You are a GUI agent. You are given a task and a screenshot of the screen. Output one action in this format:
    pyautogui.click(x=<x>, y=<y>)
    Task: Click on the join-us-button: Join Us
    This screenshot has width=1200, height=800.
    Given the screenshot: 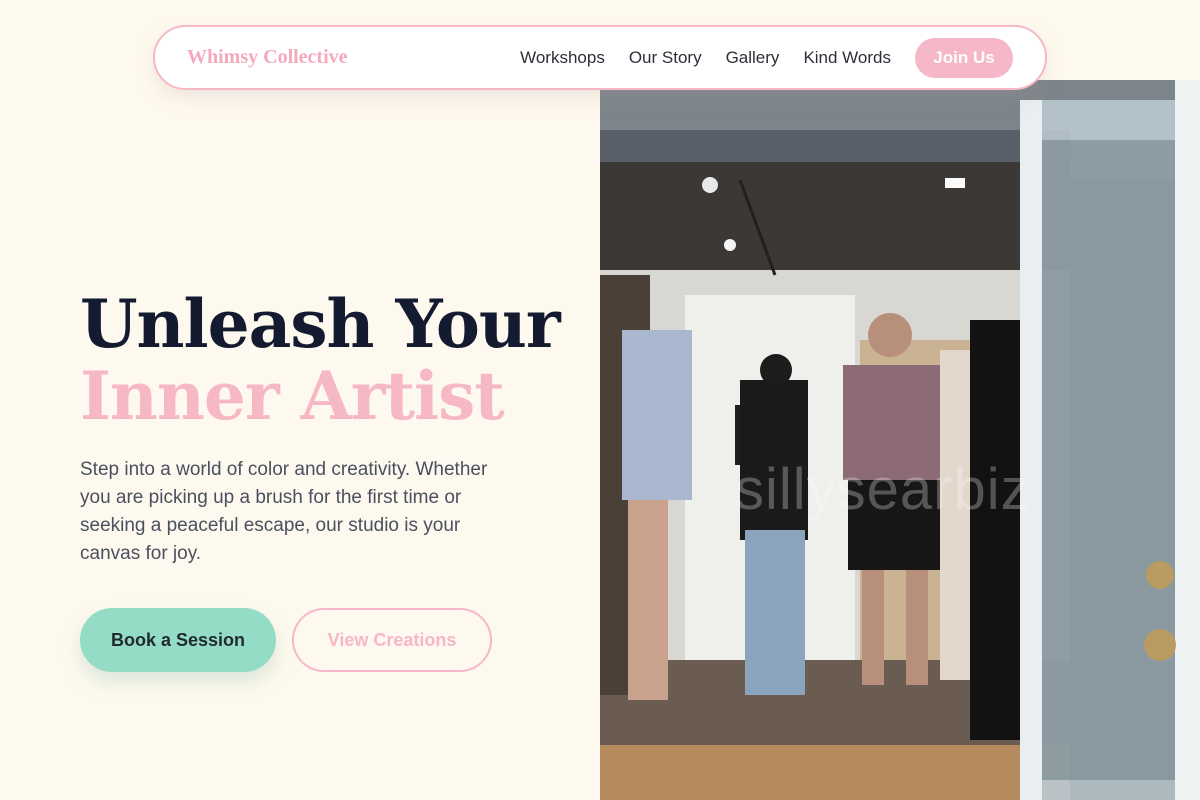 What is the action you would take?
    pyautogui.click(x=964, y=57)
    